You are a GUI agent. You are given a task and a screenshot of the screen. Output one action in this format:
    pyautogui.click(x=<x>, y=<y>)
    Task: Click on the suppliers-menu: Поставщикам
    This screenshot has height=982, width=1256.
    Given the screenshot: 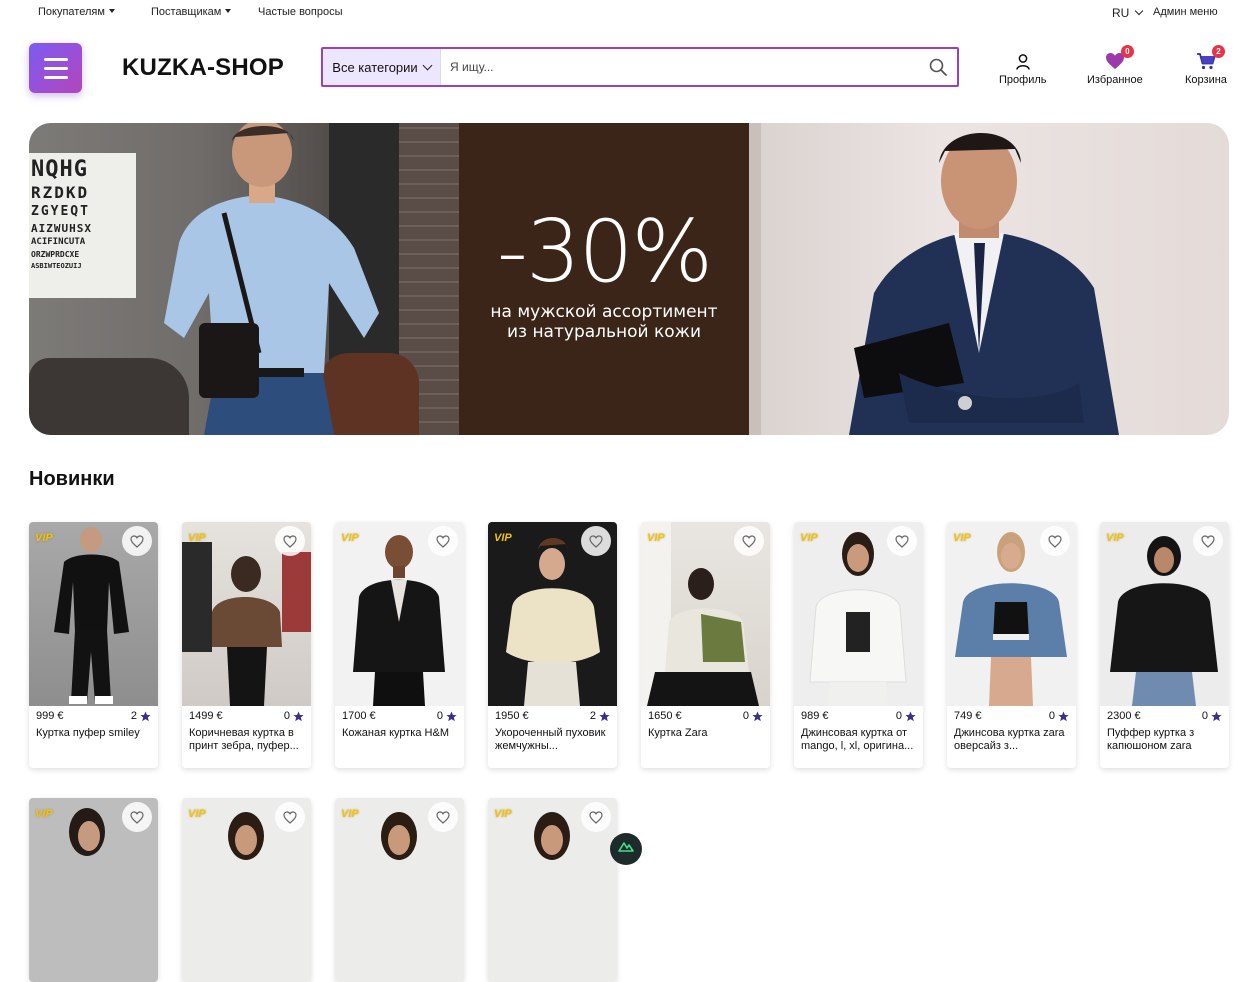 What is the action you would take?
    pyautogui.click(x=191, y=12)
    